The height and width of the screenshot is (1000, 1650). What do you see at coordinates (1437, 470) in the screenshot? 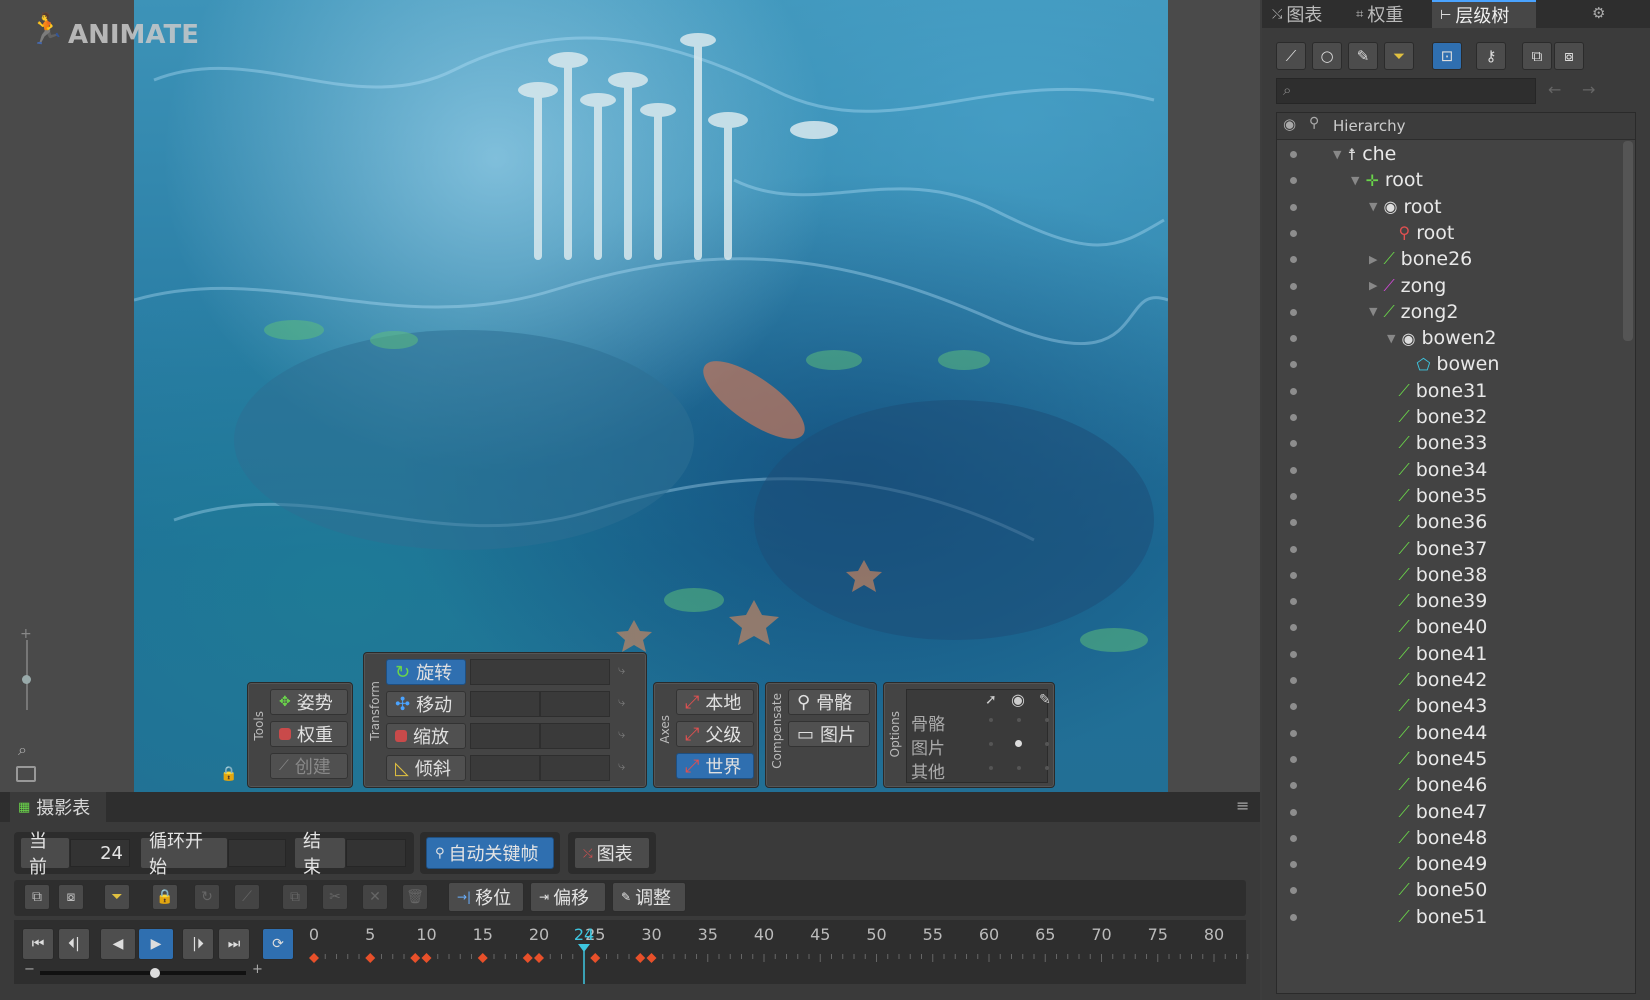
I see `tree-node: ⟋ bone34` at bounding box center [1437, 470].